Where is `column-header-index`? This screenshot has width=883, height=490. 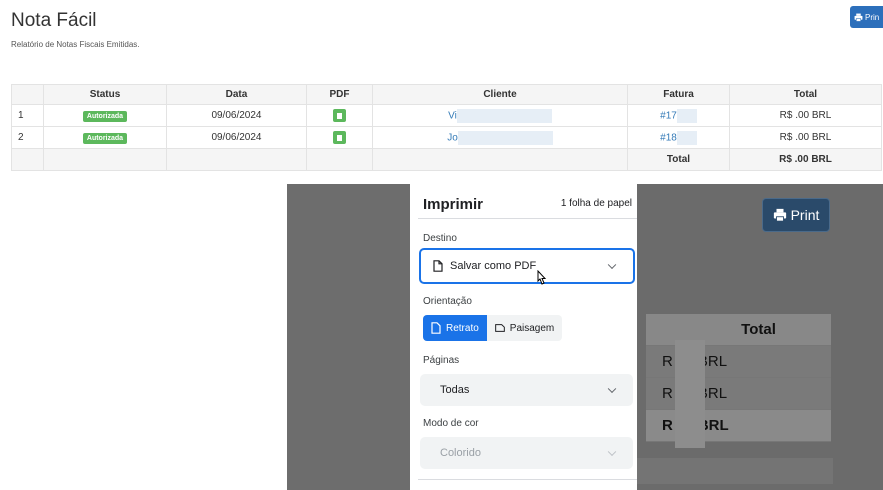
column-header-index is located at coordinates (27, 94).